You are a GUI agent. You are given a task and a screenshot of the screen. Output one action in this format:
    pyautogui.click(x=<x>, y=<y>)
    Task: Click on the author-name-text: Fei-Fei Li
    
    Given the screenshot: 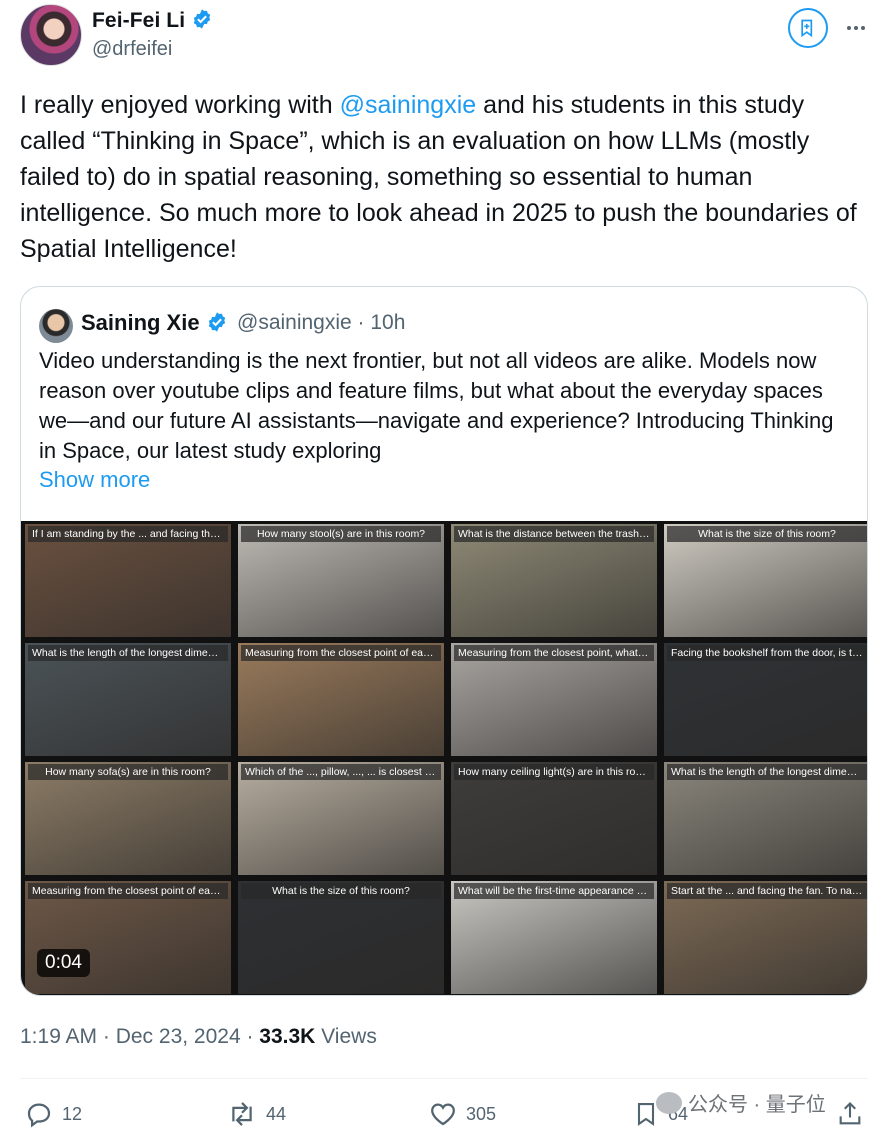 What is the action you would take?
    pyautogui.click(x=138, y=20)
    